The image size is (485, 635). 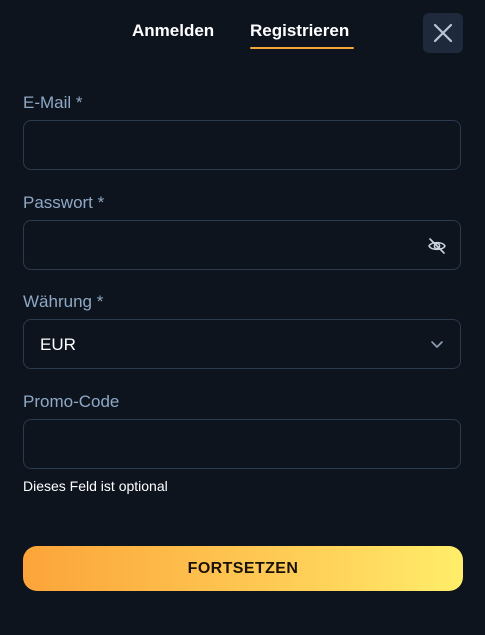 I want to click on promo-code-hint: Dieses Feld ist optional, so click(x=95, y=486).